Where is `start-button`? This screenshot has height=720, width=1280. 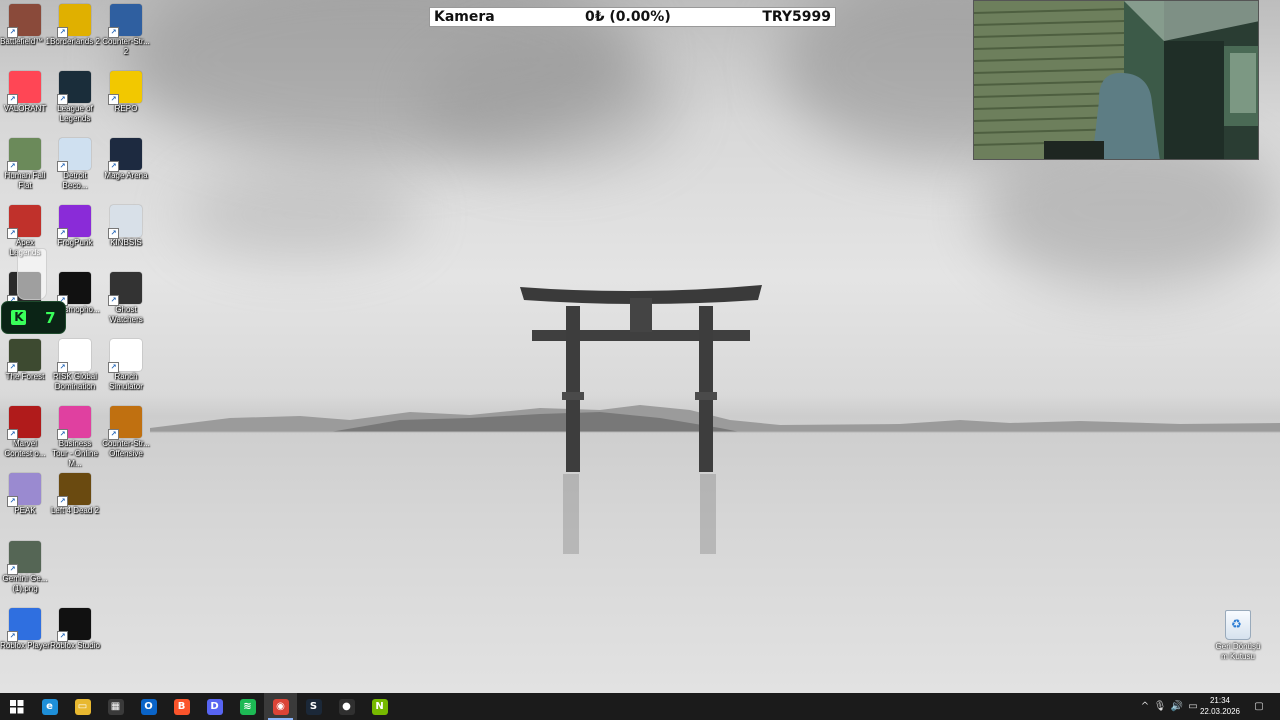
start-button is located at coordinates (16, 706).